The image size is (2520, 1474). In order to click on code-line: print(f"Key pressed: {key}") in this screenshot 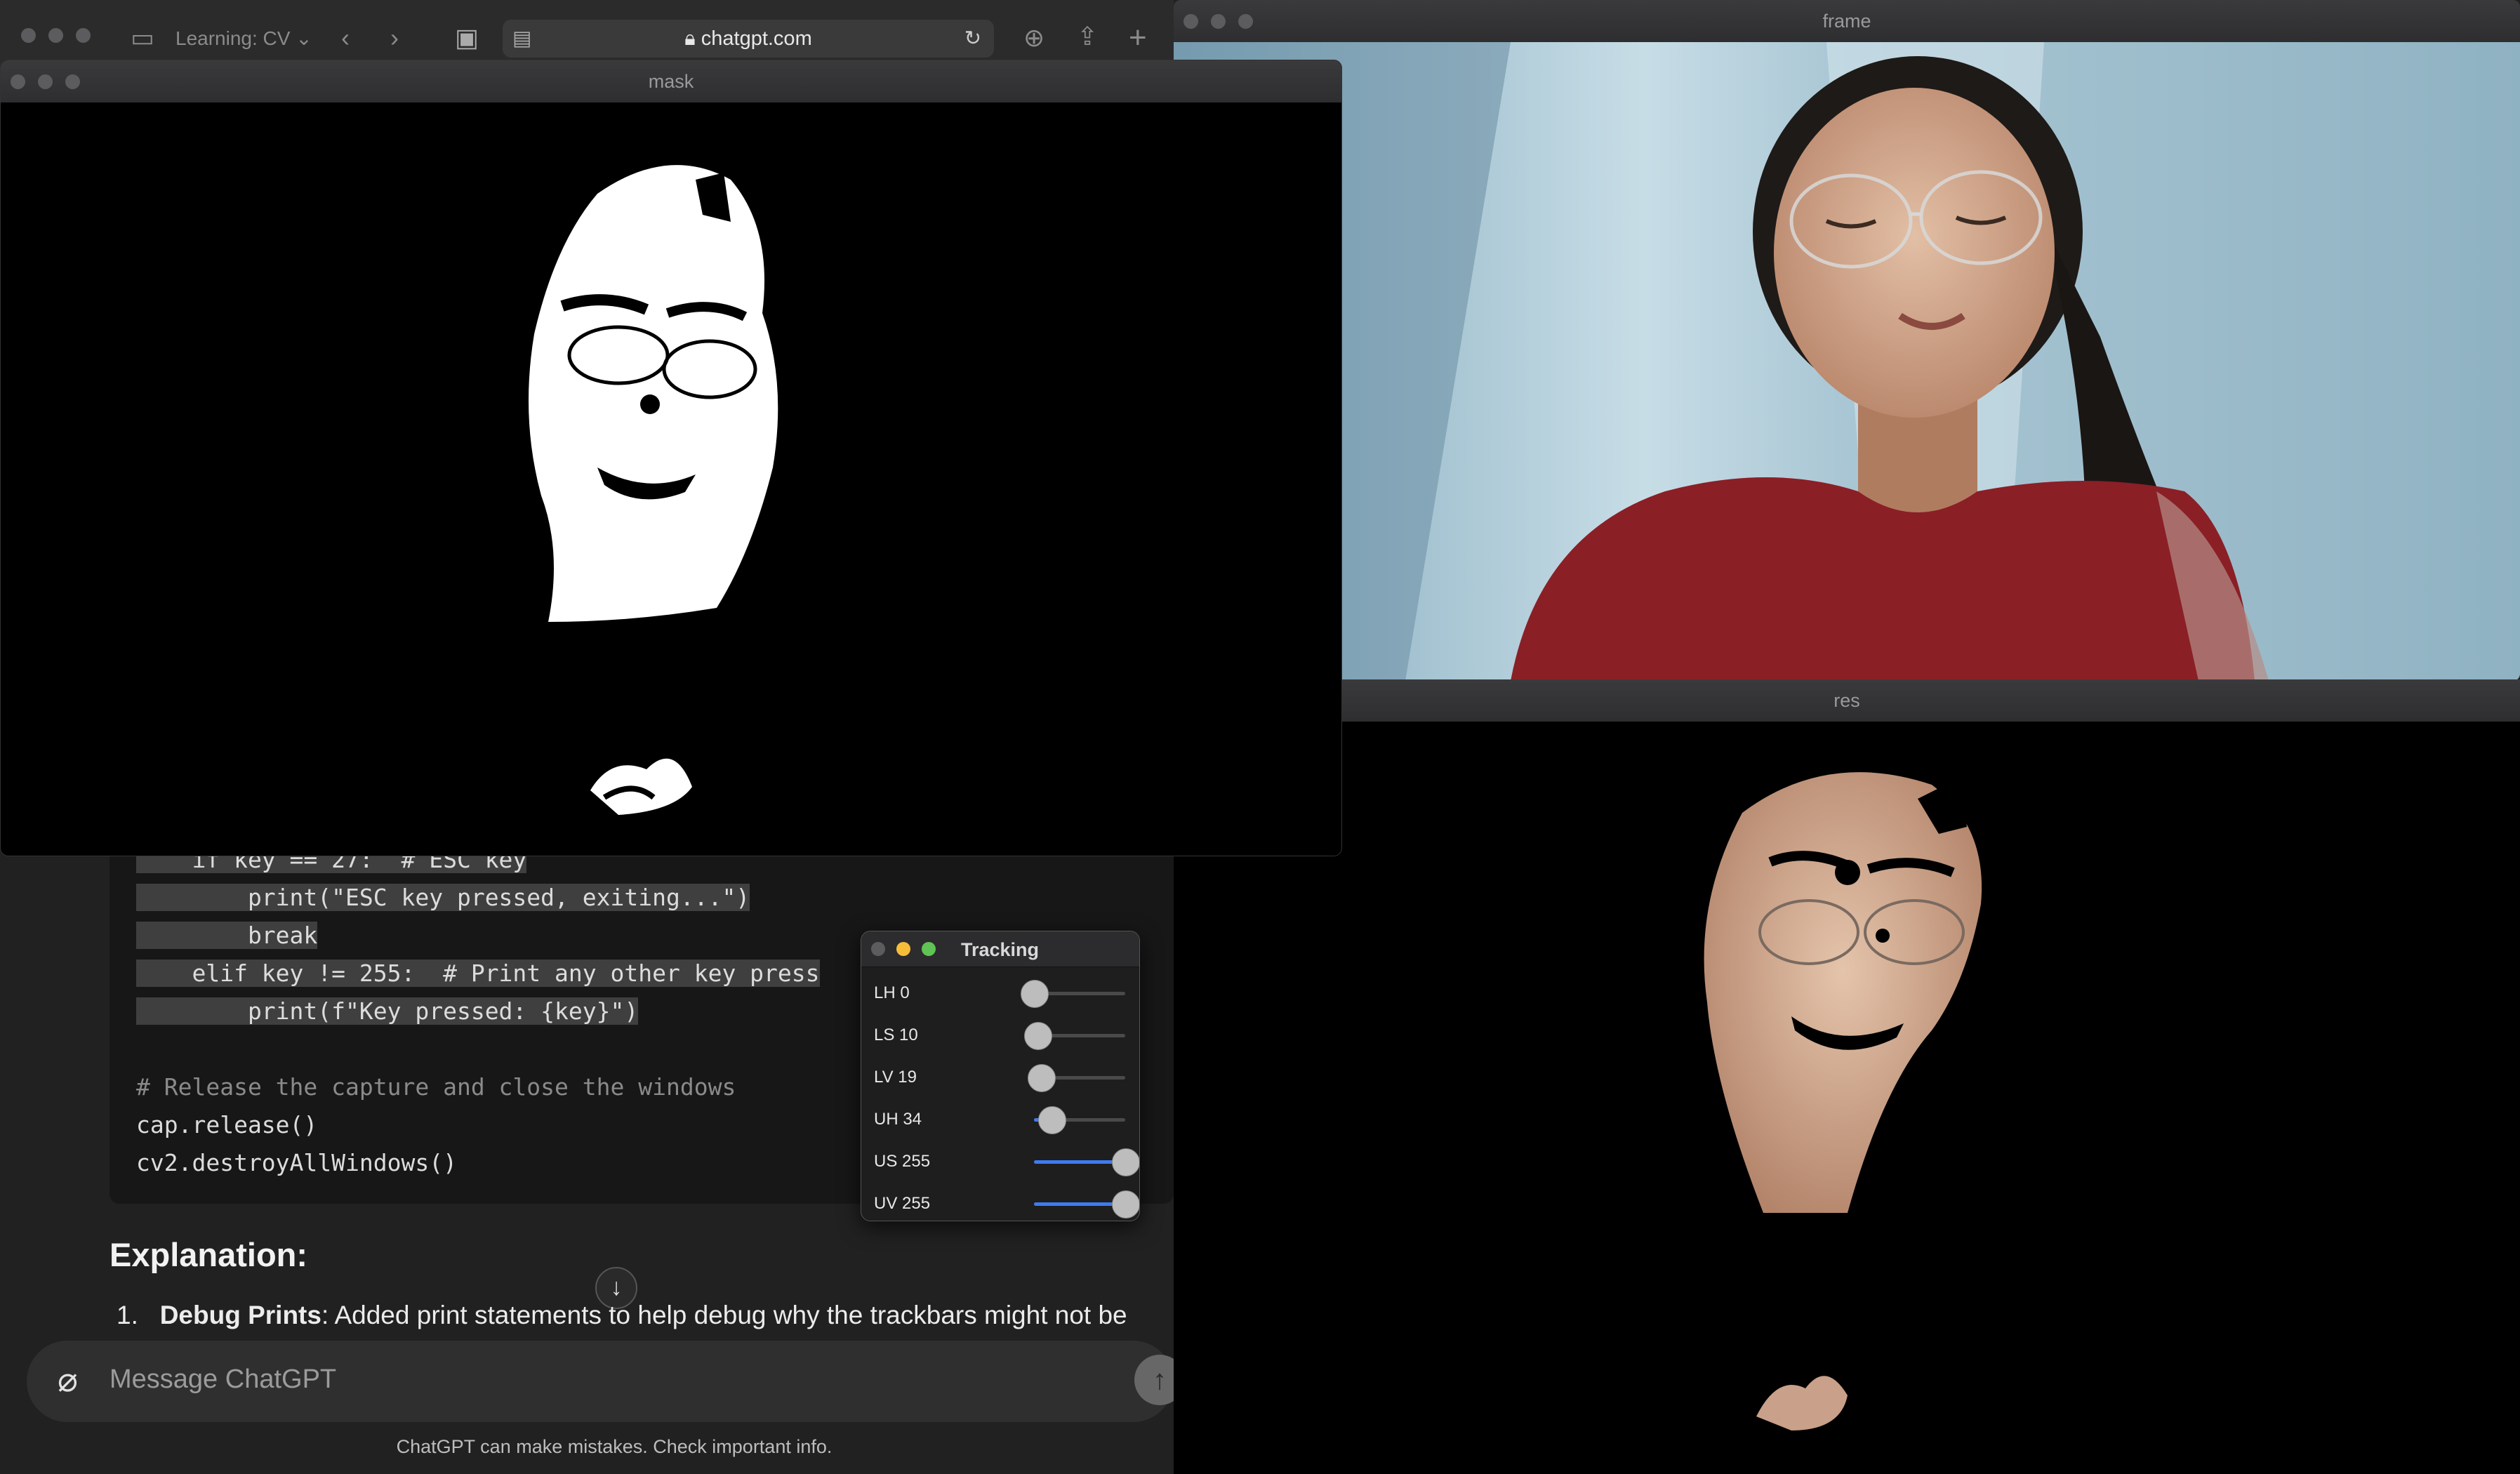, I will do `click(387, 1011)`.